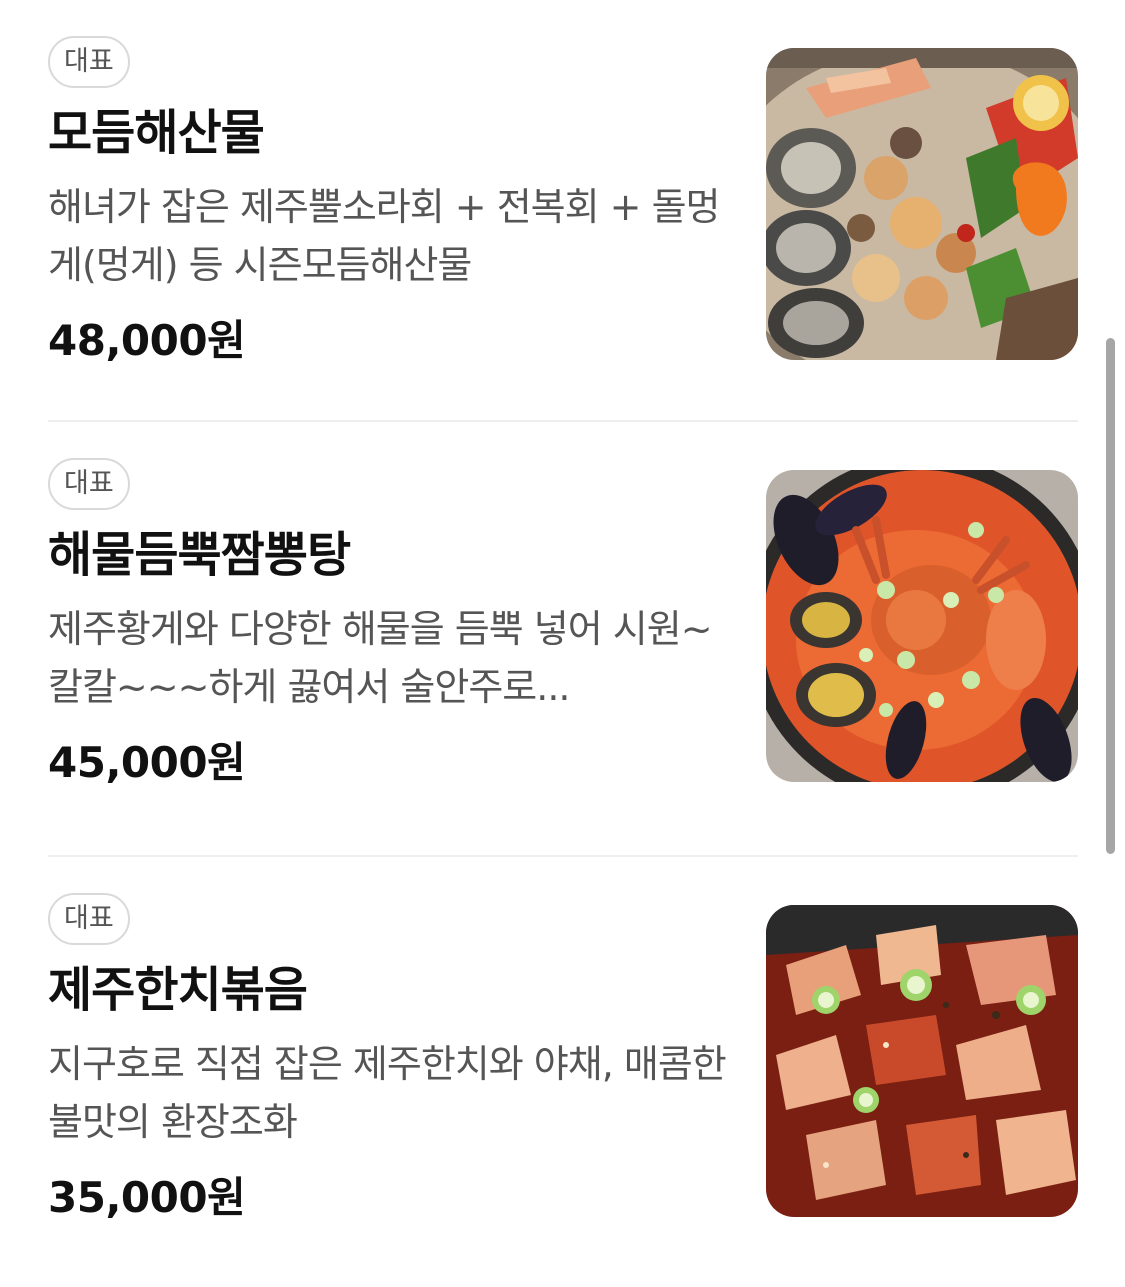 This screenshot has width=1125, height=1287. I want to click on menu-item-description: 해녀가 잡은 제주뿔소라회 + 전복회 + 돌멍게(멍게) 등 시즌모듬해산물, so click(384, 236).